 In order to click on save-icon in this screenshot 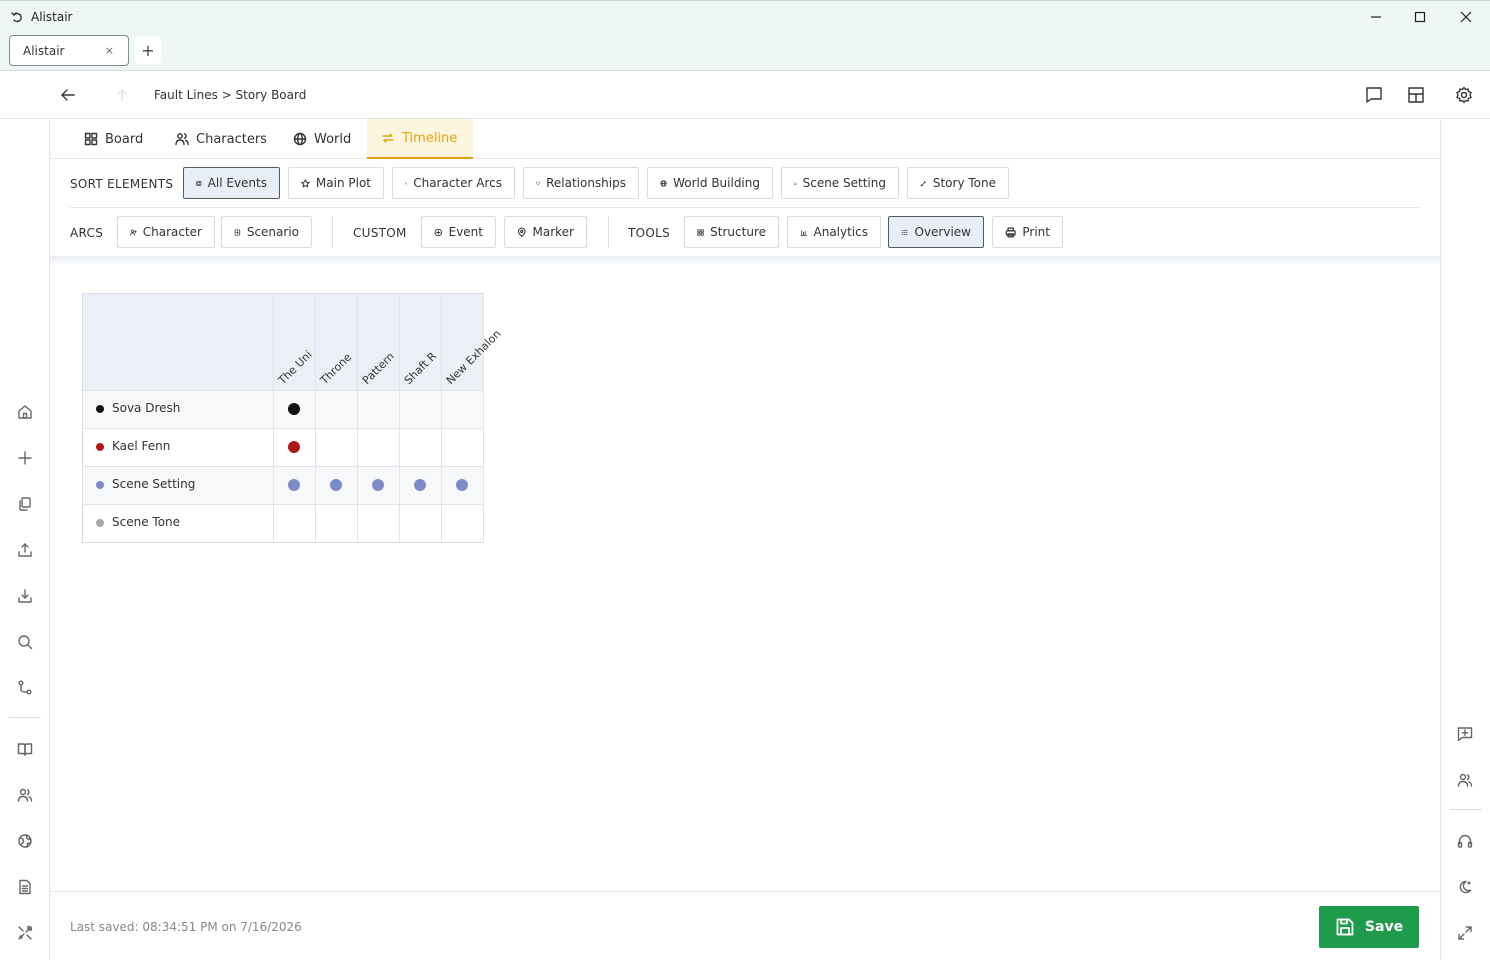, I will do `click(1345, 927)`.